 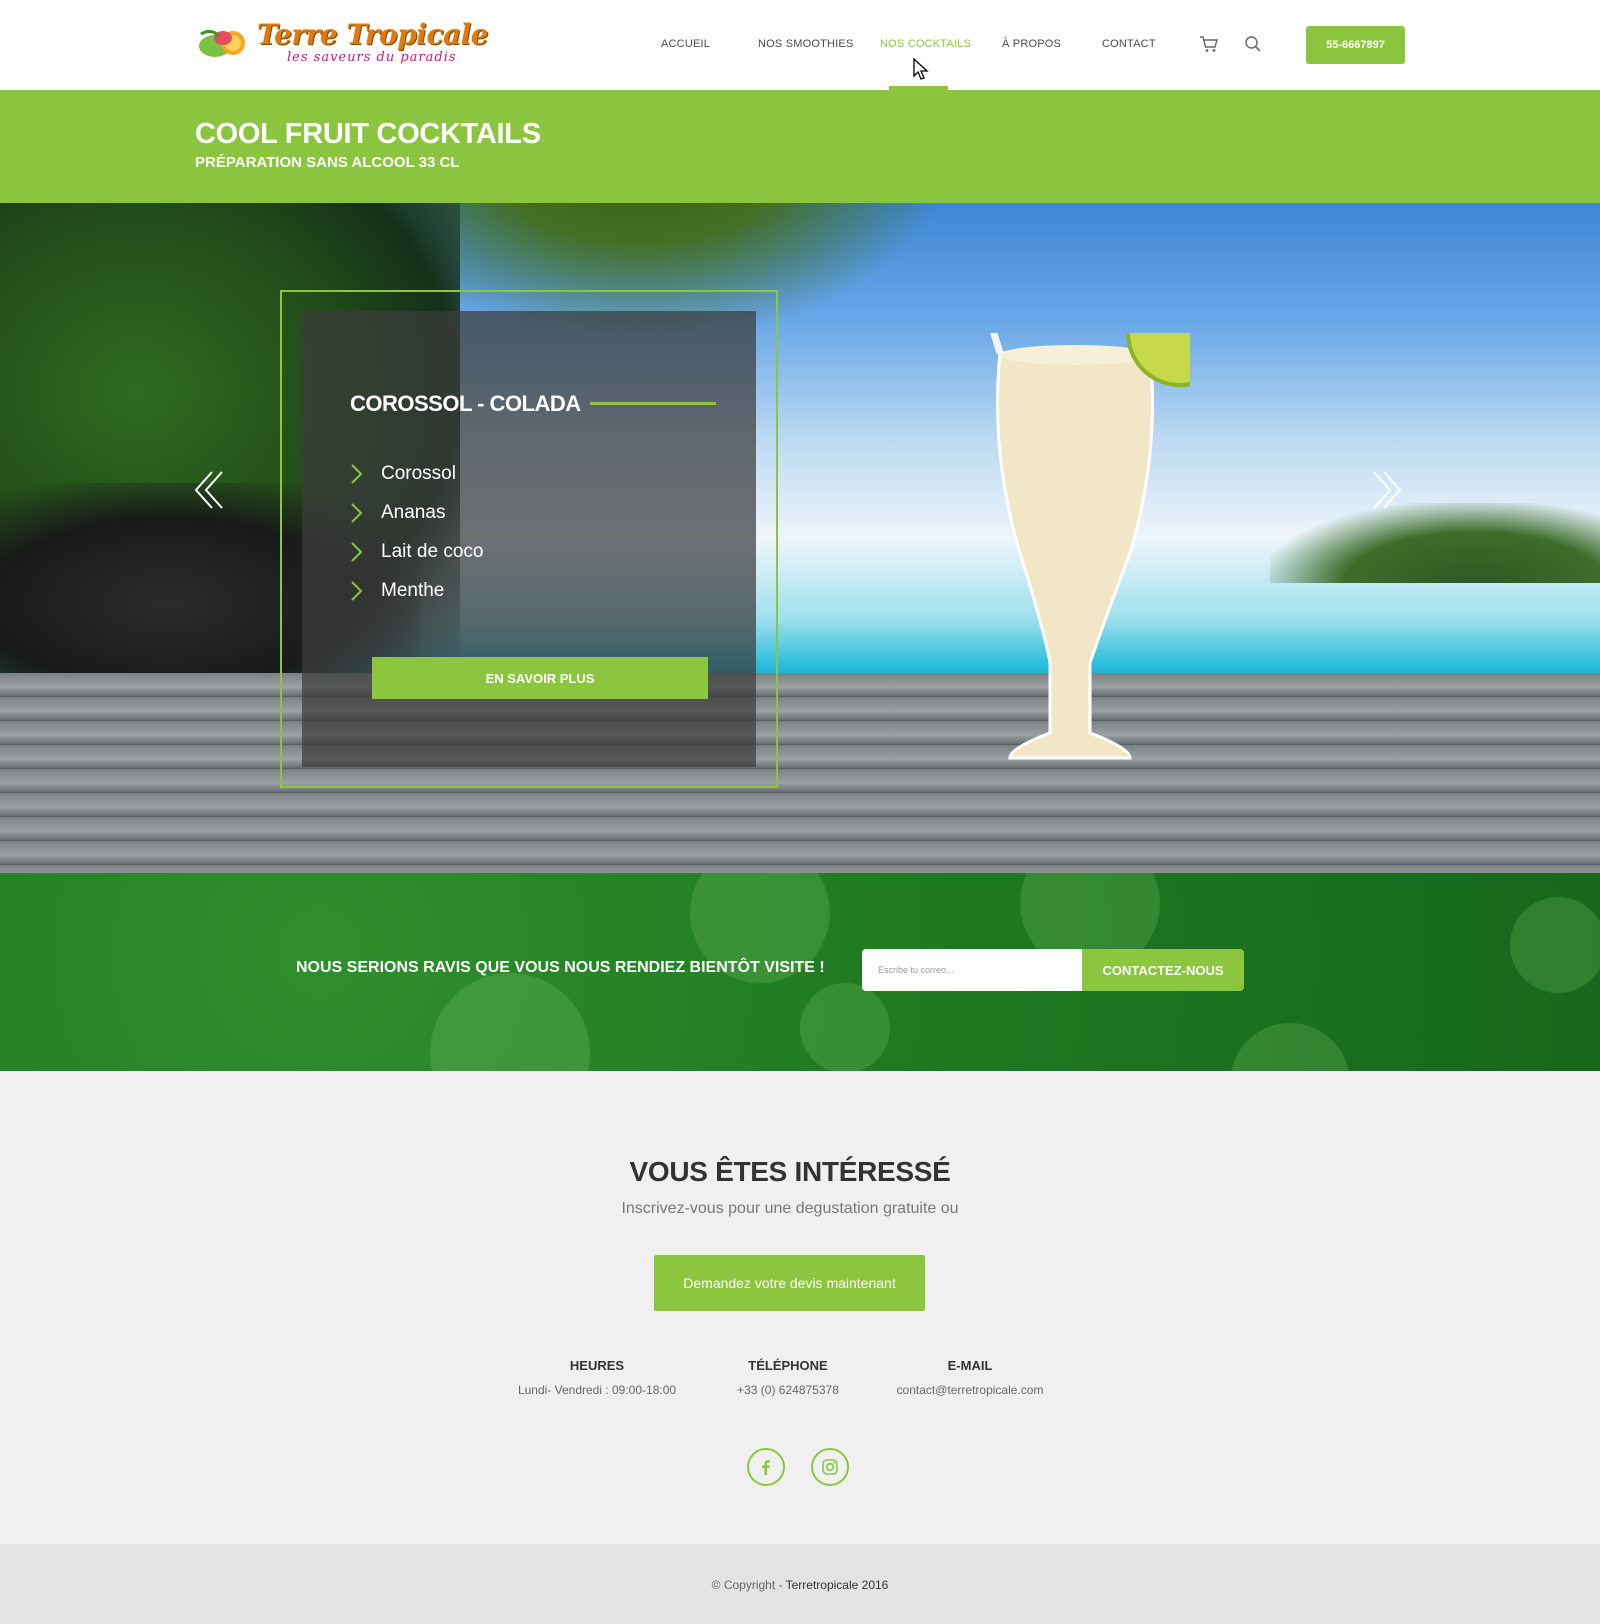 What do you see at coordinates (418, 473) in the screenshot?
I see `ingredient-label: Corossol` at bounding box center [418, 473].